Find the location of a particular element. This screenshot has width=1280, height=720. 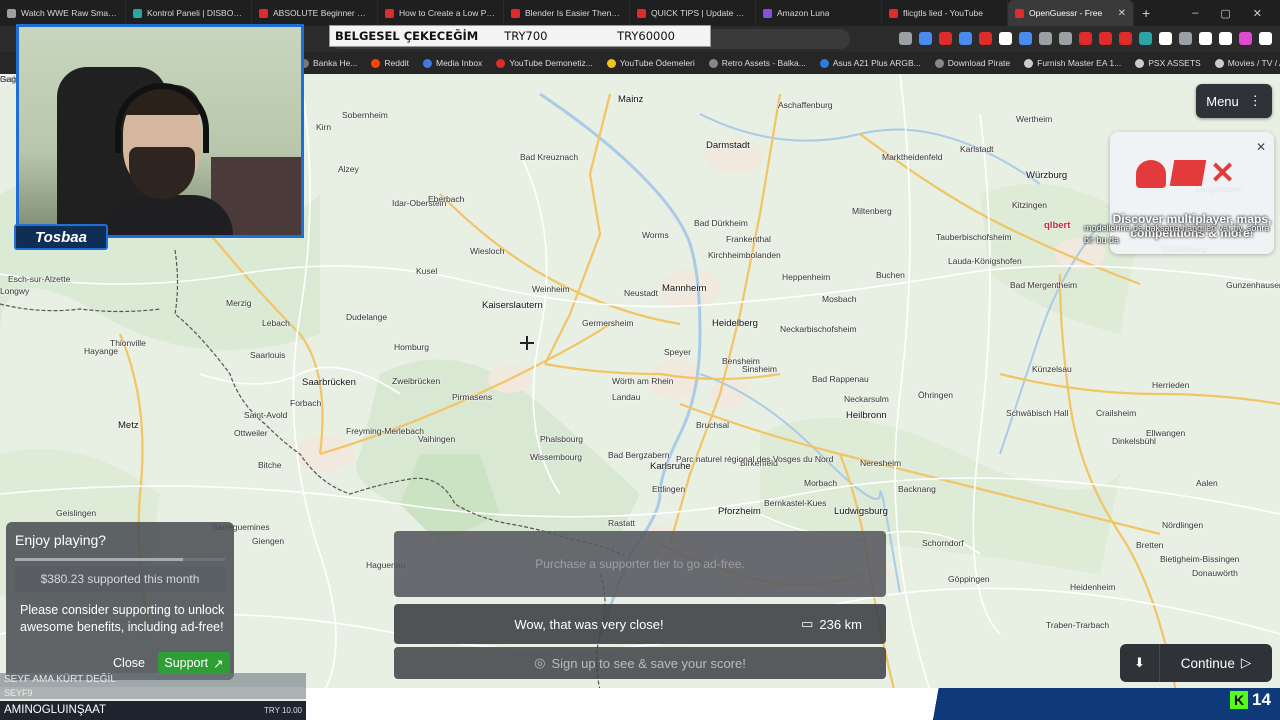

x-shape-icon: ✕ is located at coordinates (1223, 173).